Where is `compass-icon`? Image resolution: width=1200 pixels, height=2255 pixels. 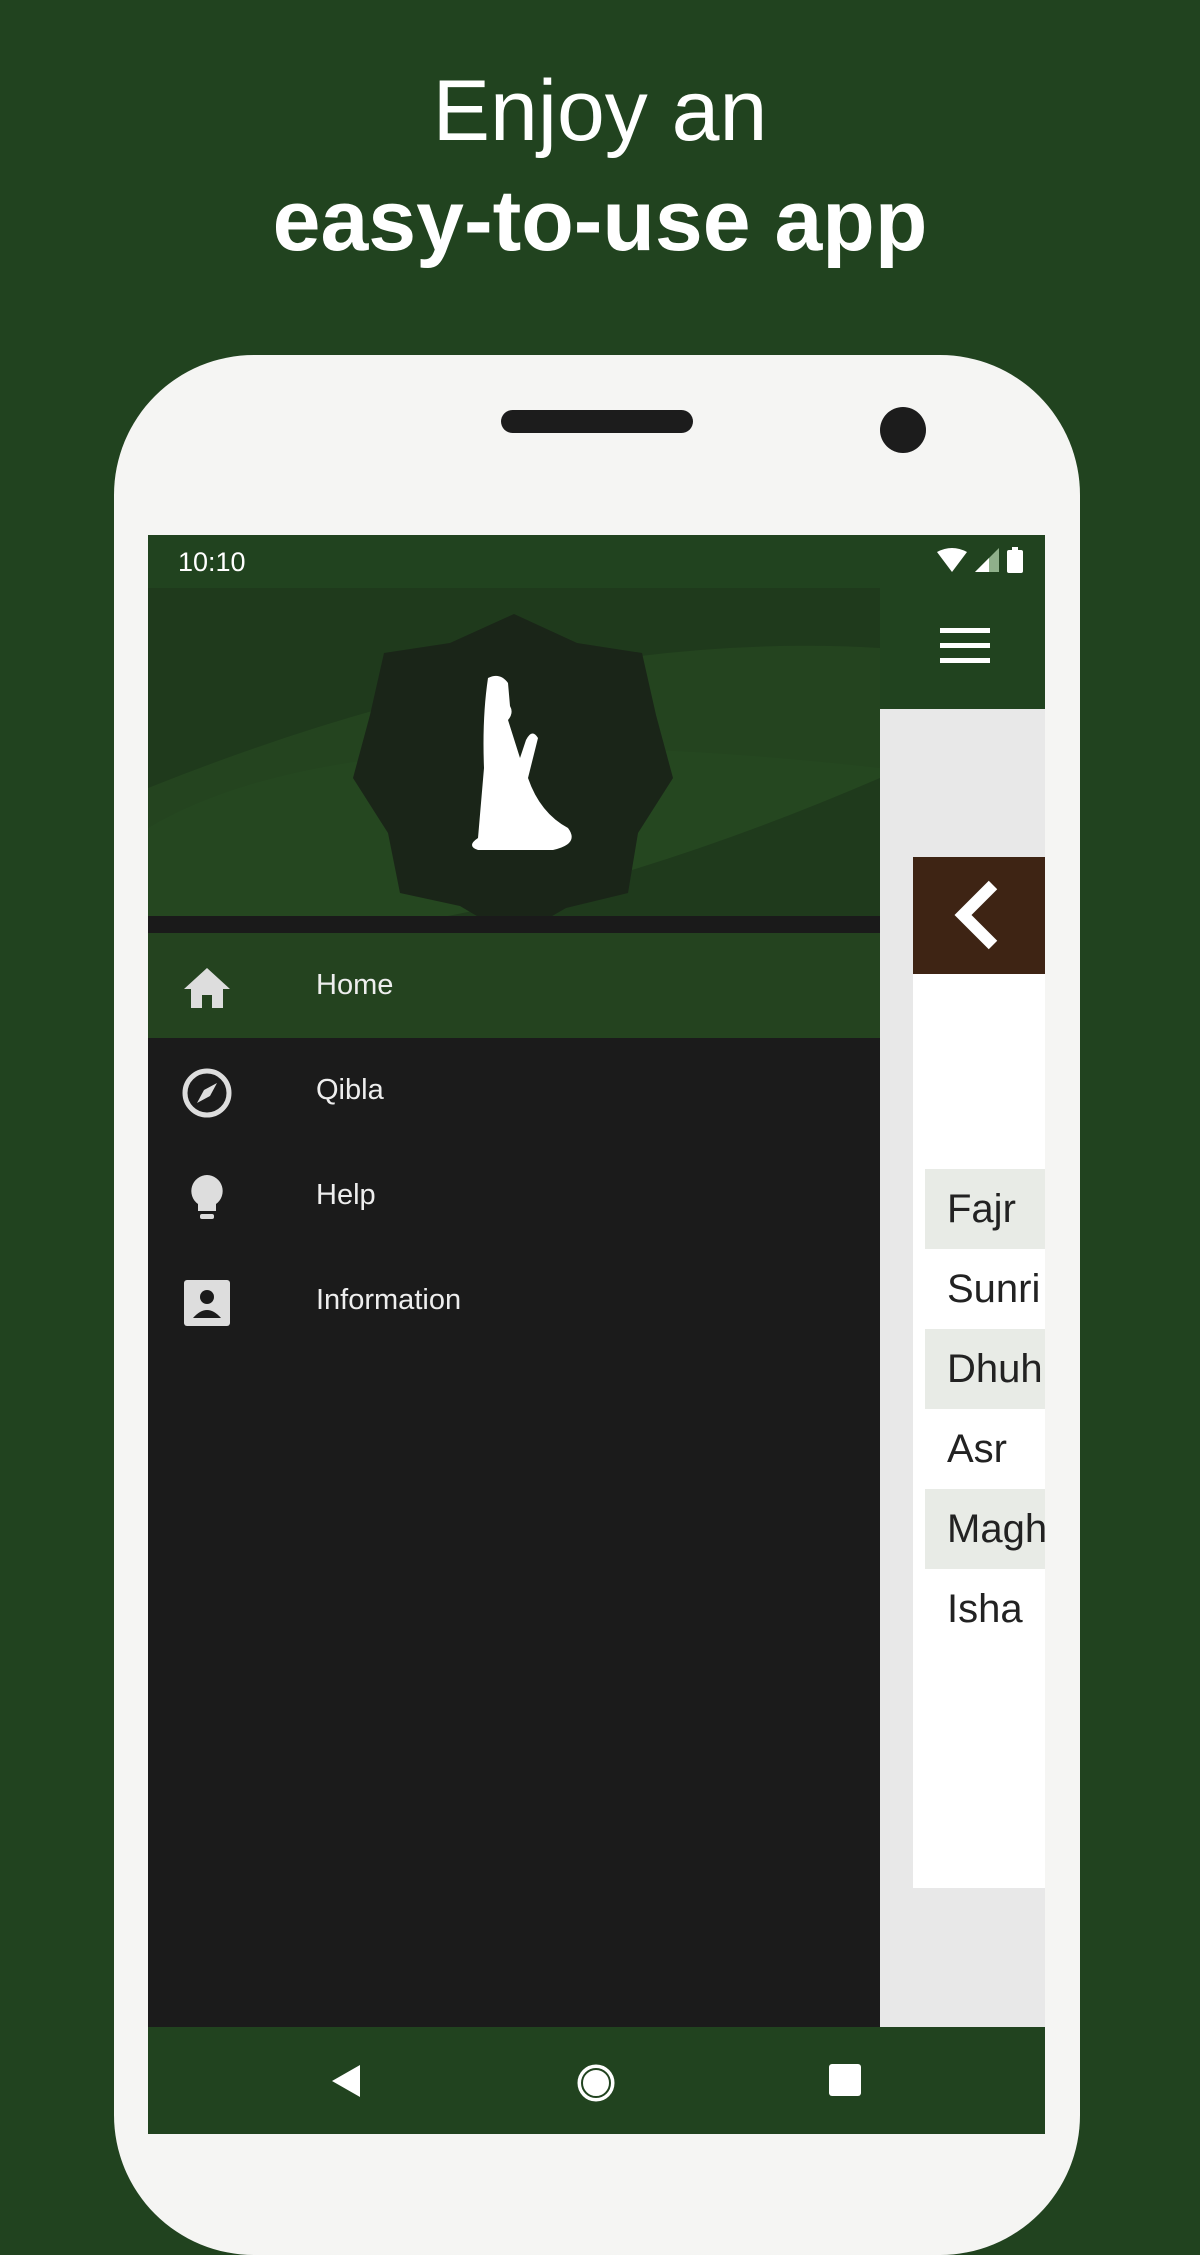 compass-icon is located at coordinates (207, 1093).